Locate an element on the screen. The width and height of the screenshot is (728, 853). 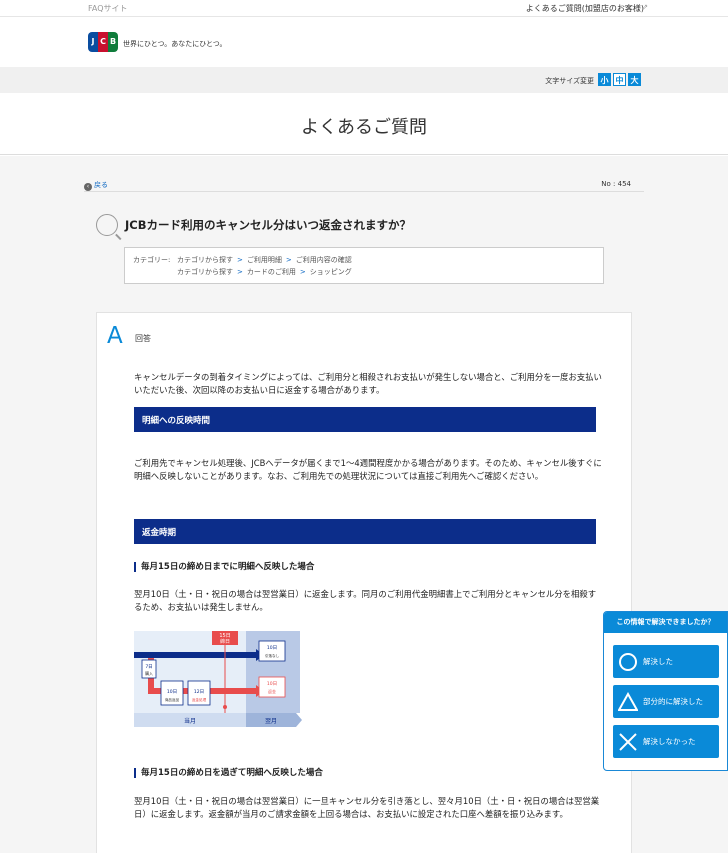
category-link: ご利用明細 is located at coordinates (264, 260).